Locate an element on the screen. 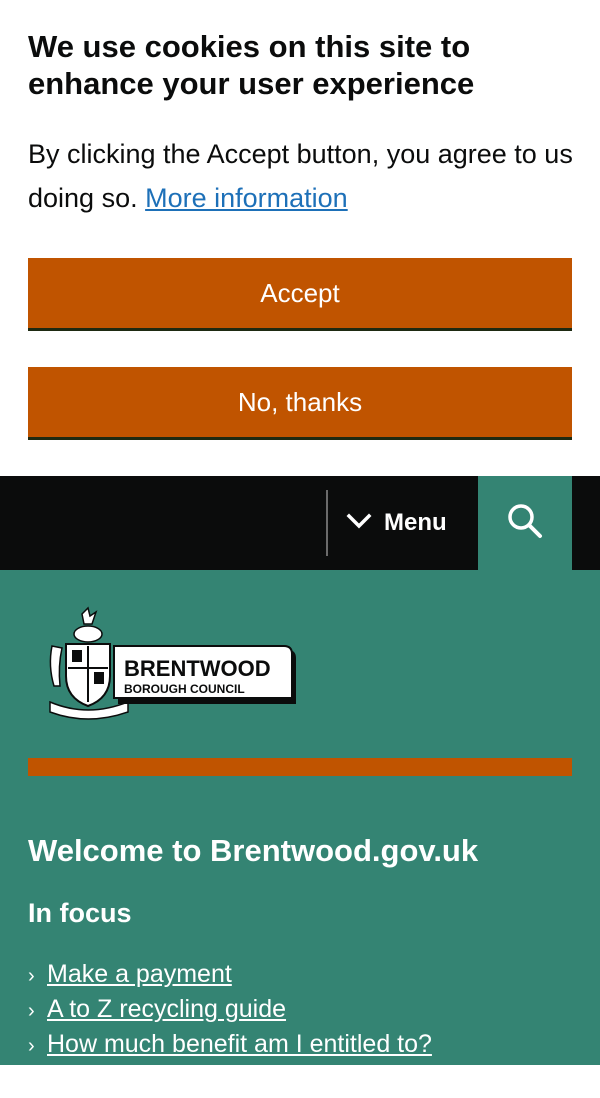 The height and width of the screenshot is (1098, 600). list-item: › Council tax - change of circumstances is located at coordinates (248, 1080).